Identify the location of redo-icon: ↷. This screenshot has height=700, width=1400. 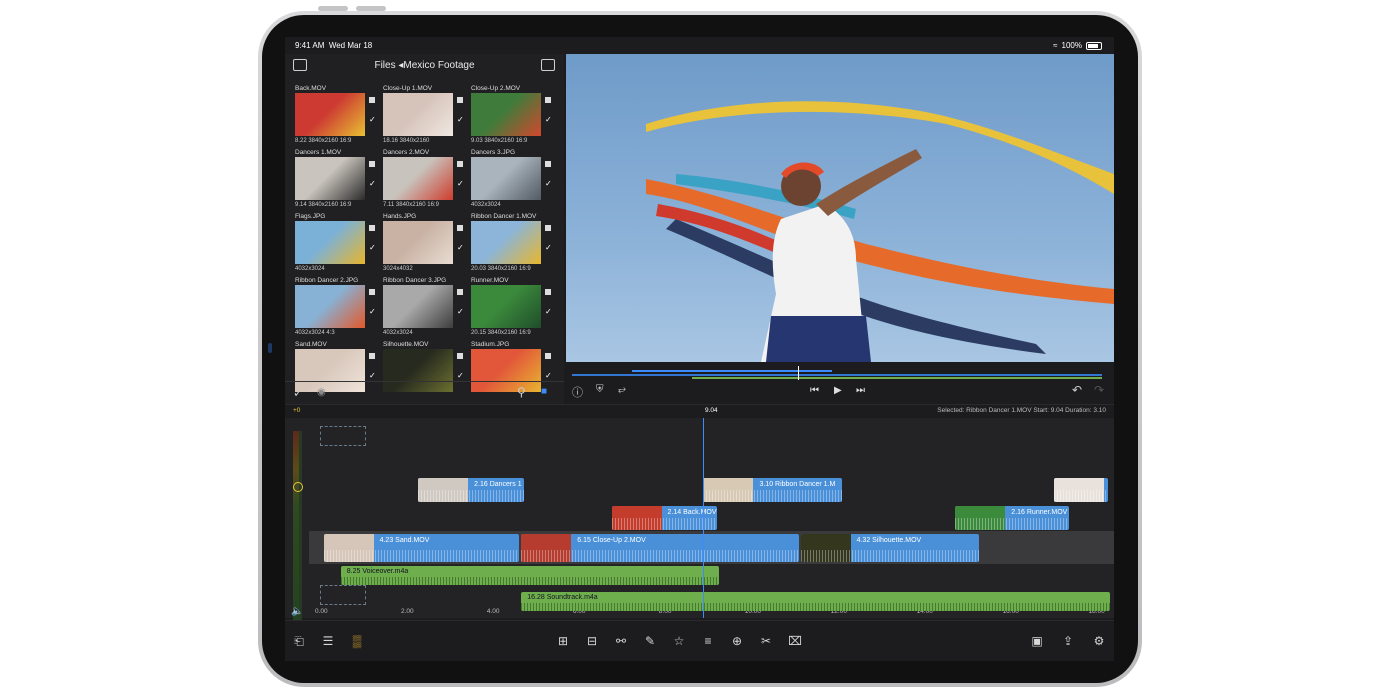
(1099, 390).